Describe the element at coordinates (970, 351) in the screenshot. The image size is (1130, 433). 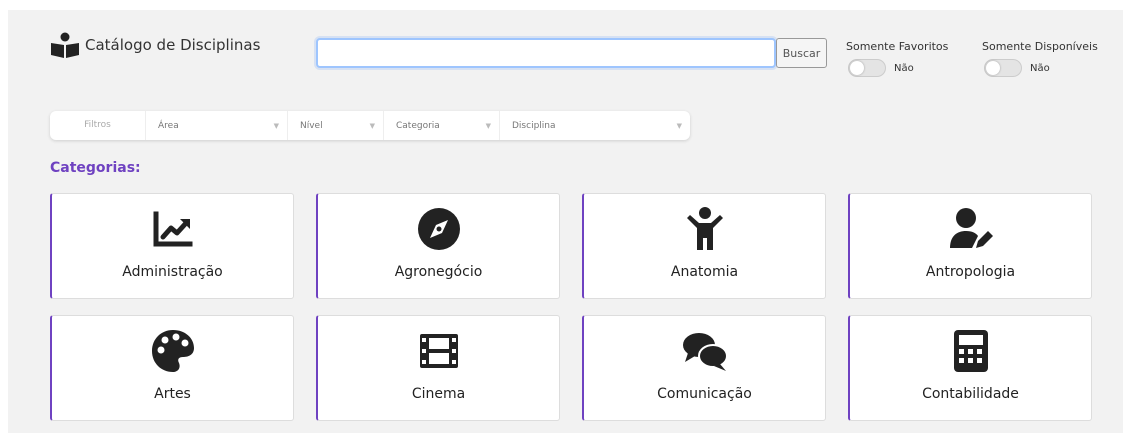
I see `calculator-icon` at that location.